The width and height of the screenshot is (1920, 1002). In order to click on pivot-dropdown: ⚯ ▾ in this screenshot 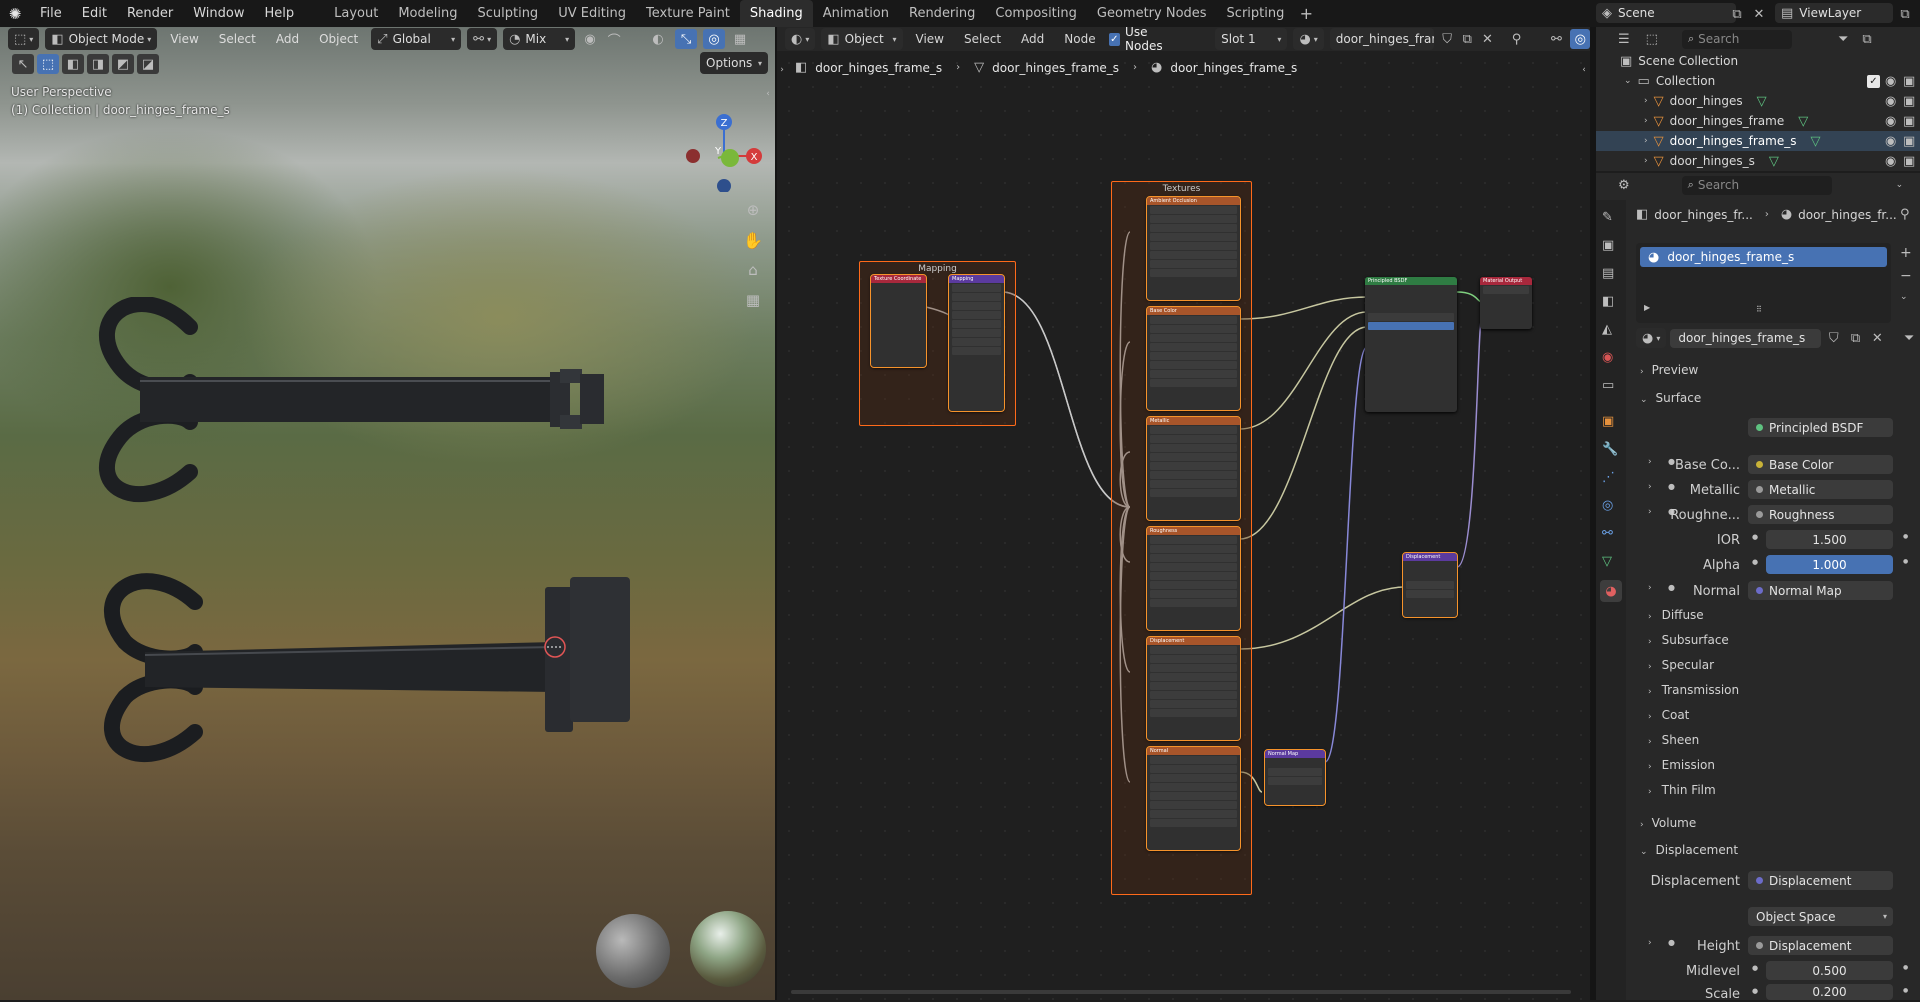, I will do `click(482, 39)`.